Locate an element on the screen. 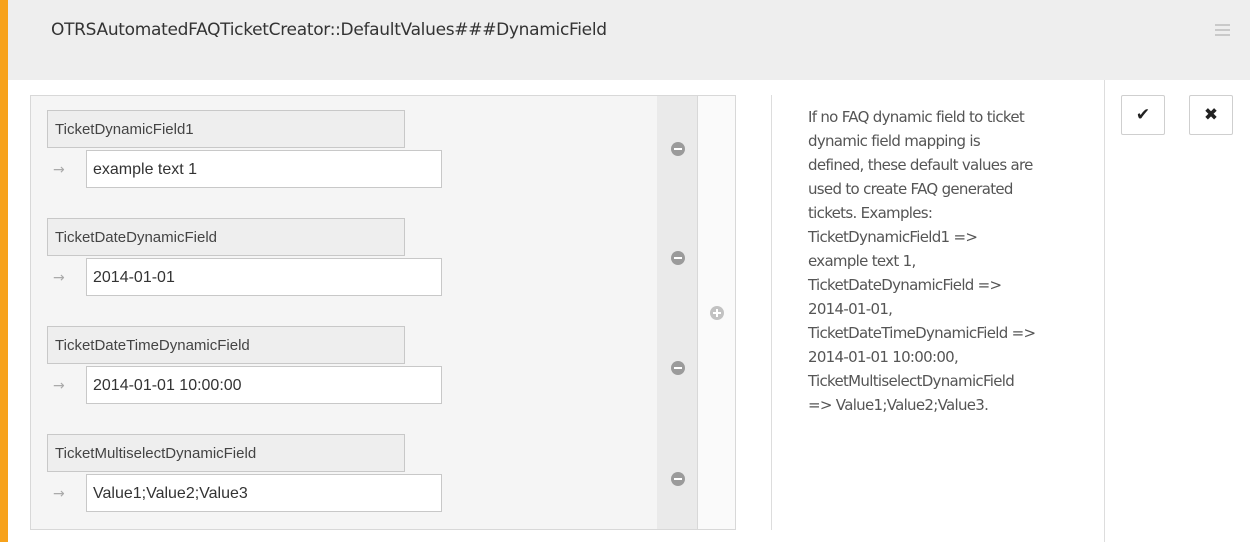 The width and height of the screenshot is (1250, 542). remove-column is located at coordinates (677, 312).